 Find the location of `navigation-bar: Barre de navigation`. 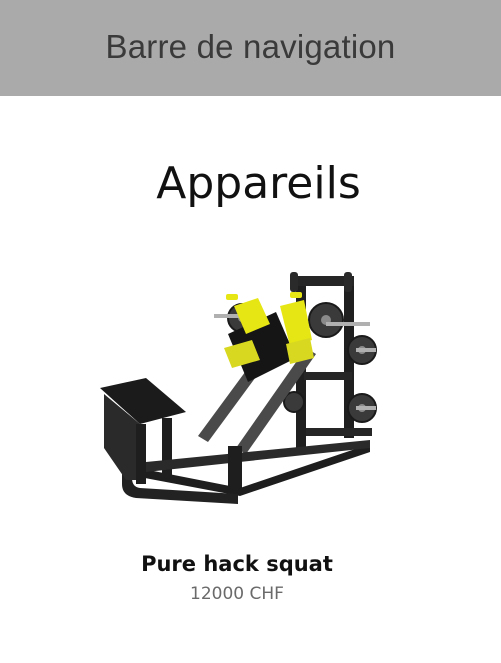

navigation-bar: Barre de navigation is located at coordinates (250, 48).